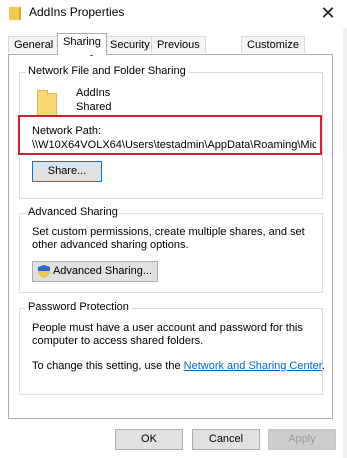 This screenshot has height=458, width=347. I want to click on window-edge, so click(345, 243).